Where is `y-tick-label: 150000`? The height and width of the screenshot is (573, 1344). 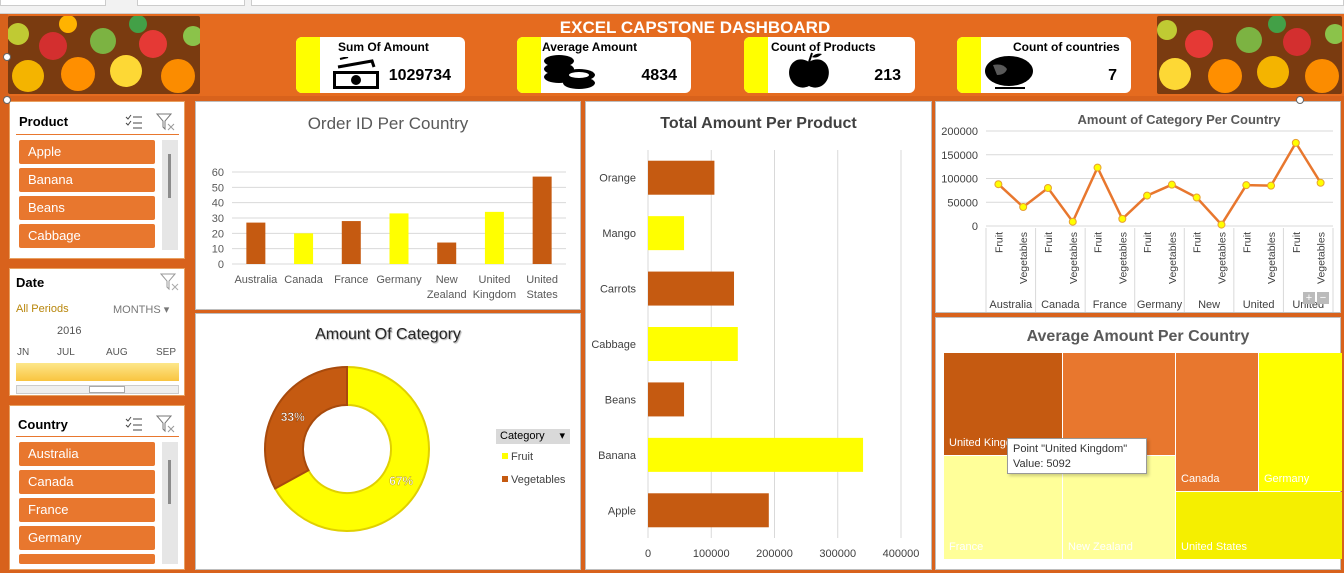
y-tick-label: 150000 is located at coordinates (959, 156).